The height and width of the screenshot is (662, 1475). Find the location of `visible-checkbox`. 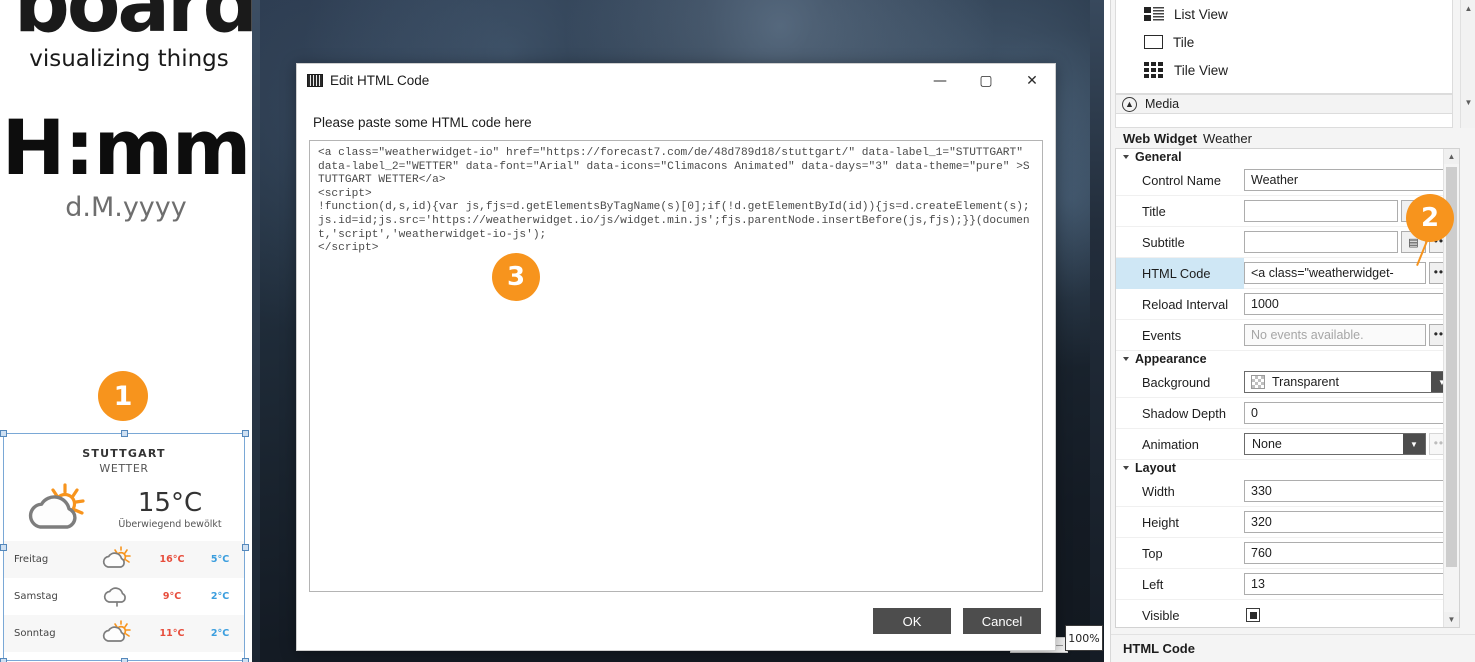

visible-checkbox is located at coordinates (1253, 615).